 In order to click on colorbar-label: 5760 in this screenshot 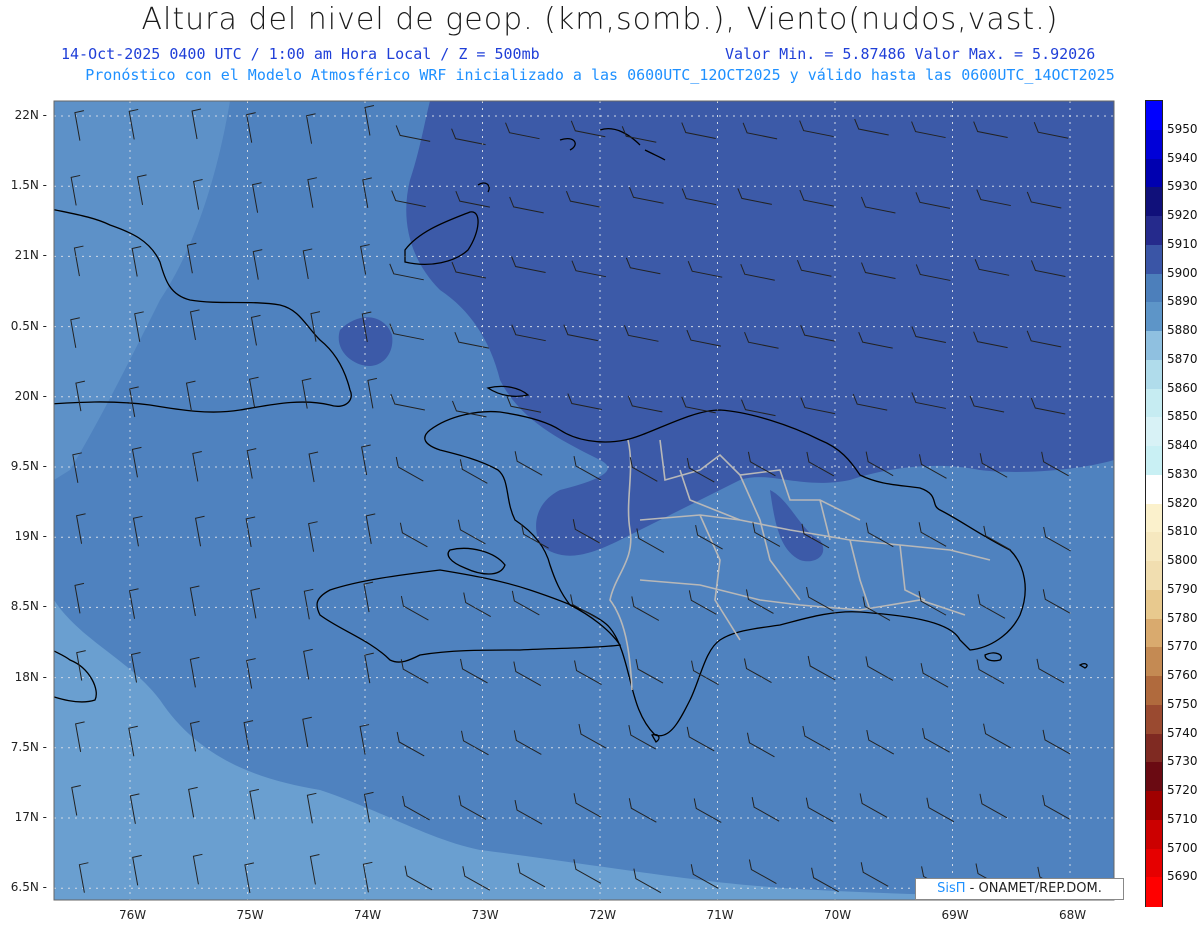, I will do `click(1182, 675)`.